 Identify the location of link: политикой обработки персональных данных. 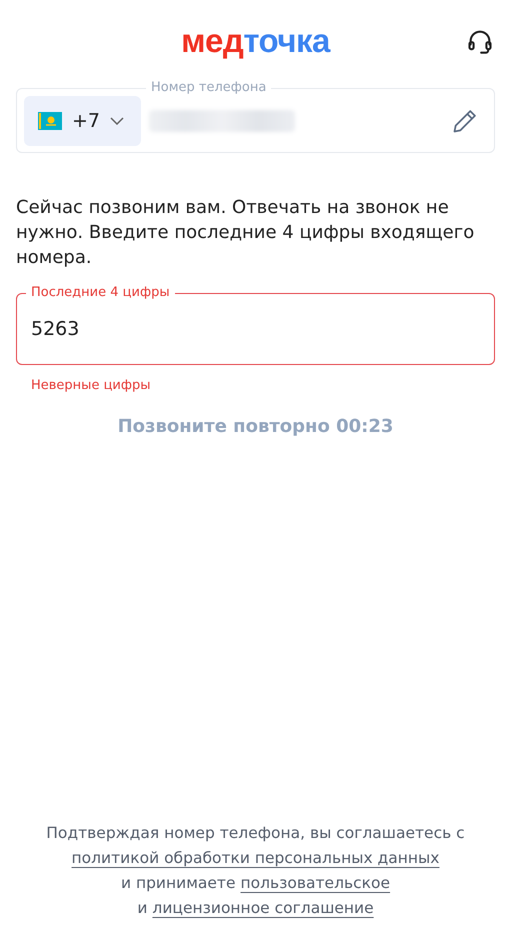
(256, 858).